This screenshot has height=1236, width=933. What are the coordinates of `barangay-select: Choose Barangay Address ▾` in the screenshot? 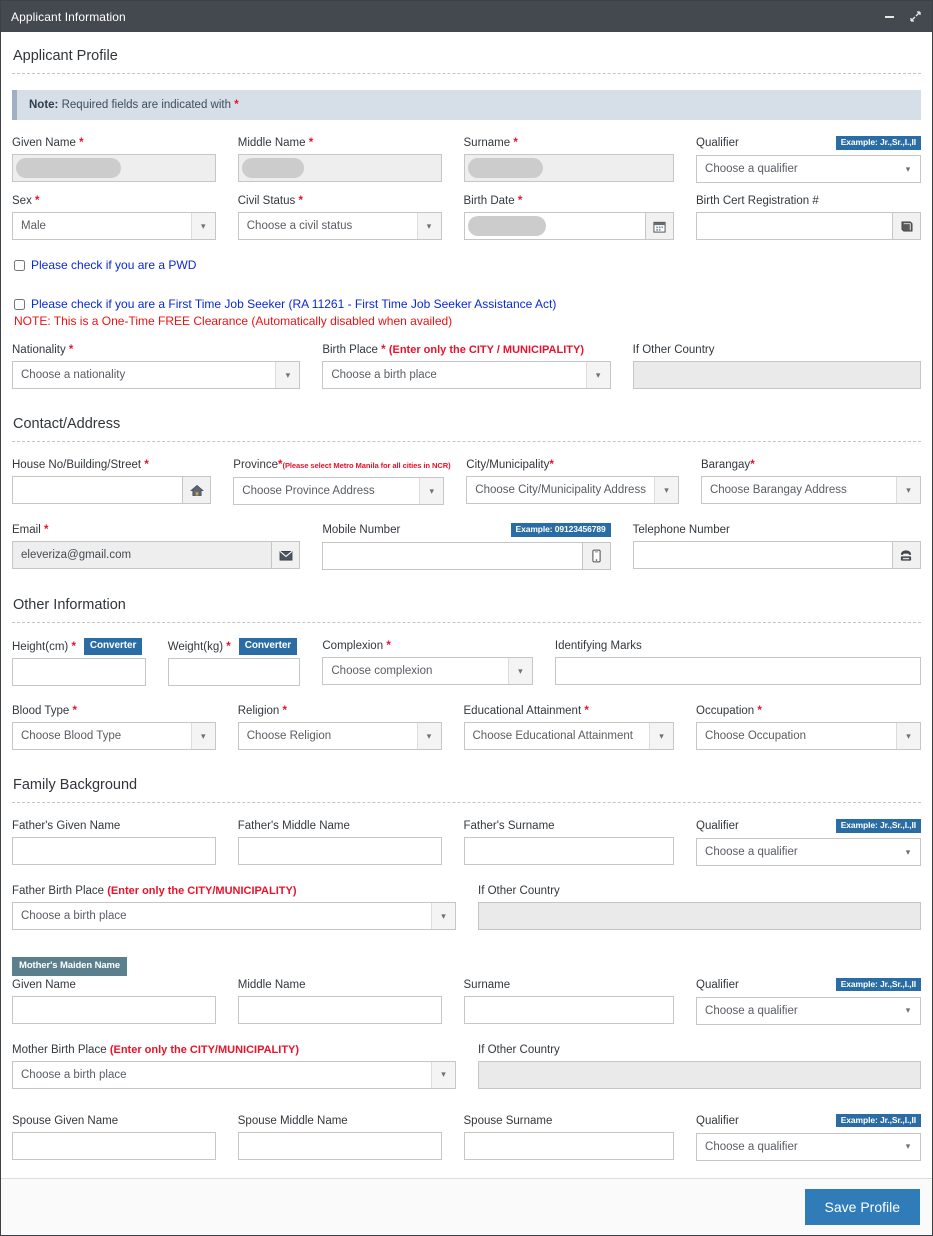 It's located at (810, 490).